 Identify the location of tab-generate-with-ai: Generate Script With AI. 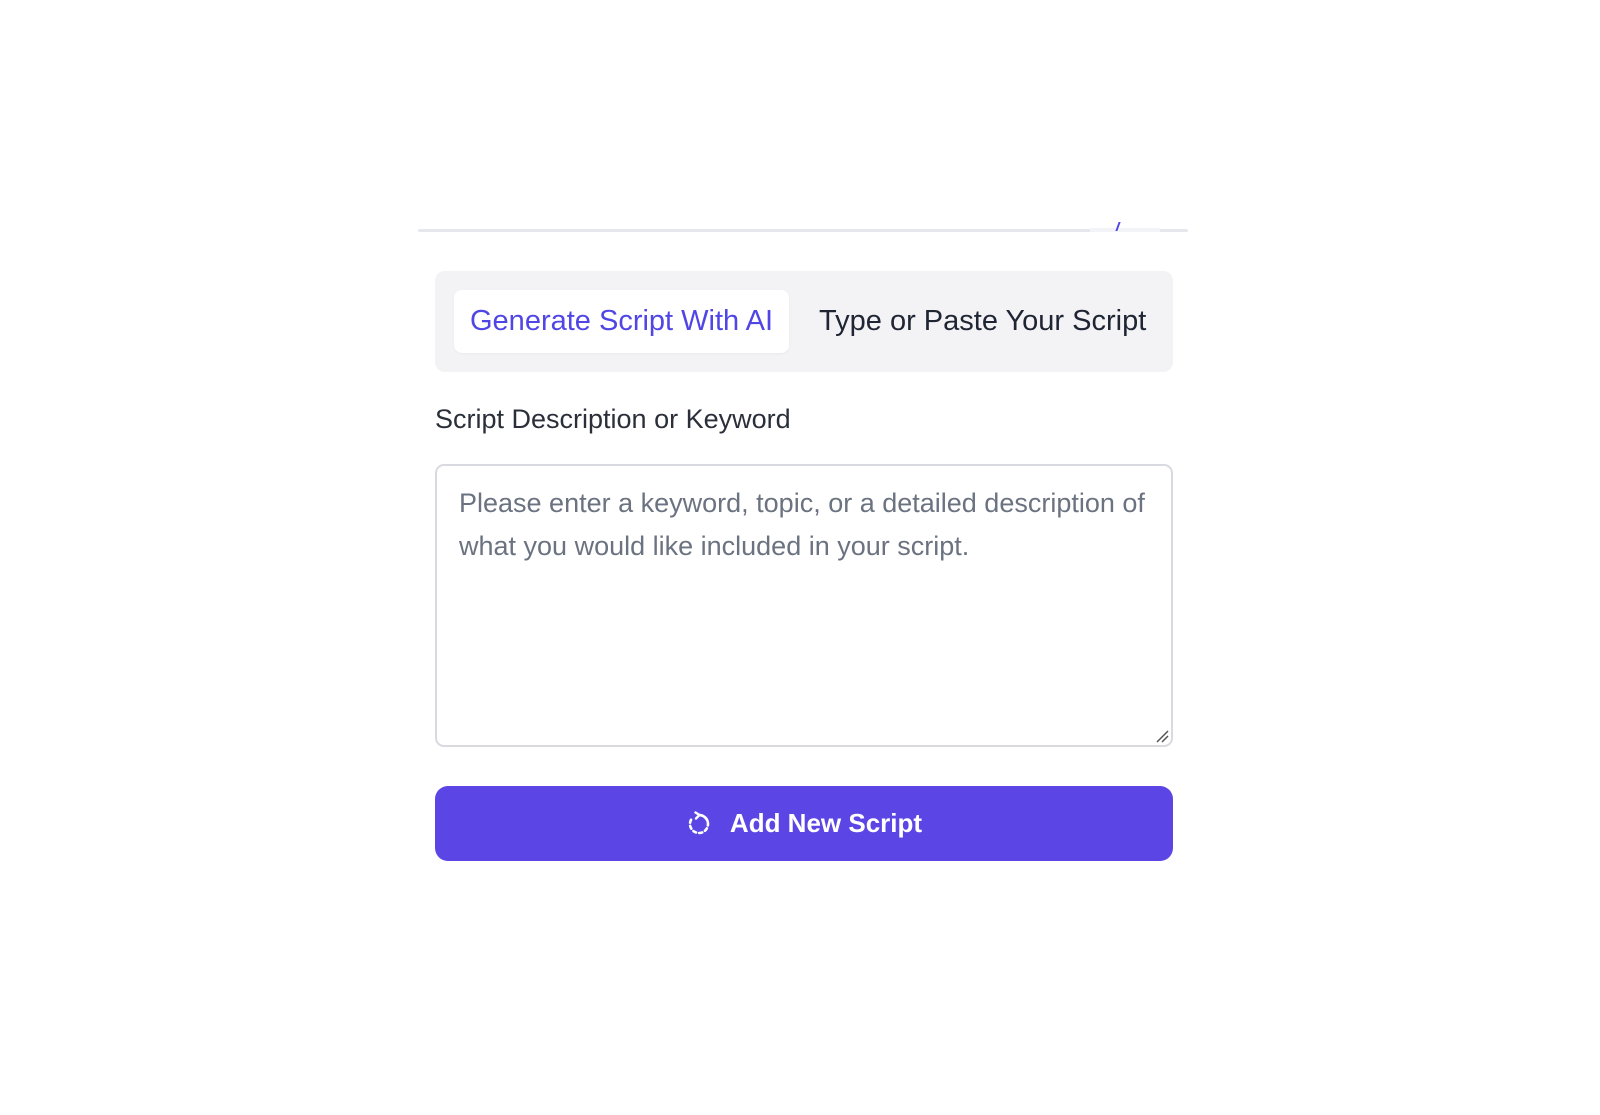
(622, 321).